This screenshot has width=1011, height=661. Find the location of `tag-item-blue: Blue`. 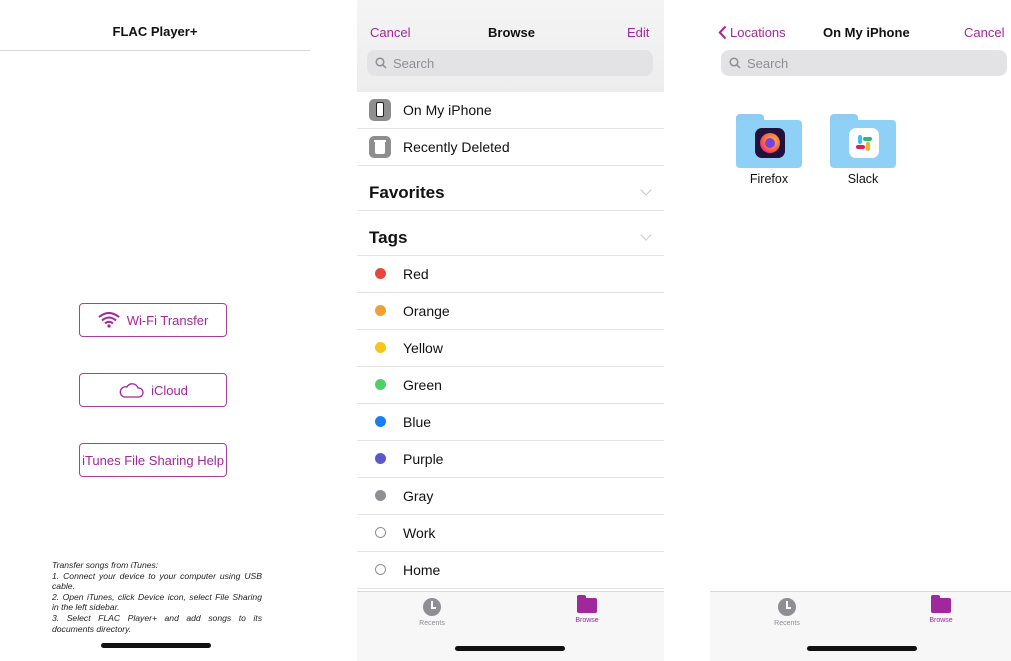

tag-item-blue: Blue is located at coordinates (510, 422).